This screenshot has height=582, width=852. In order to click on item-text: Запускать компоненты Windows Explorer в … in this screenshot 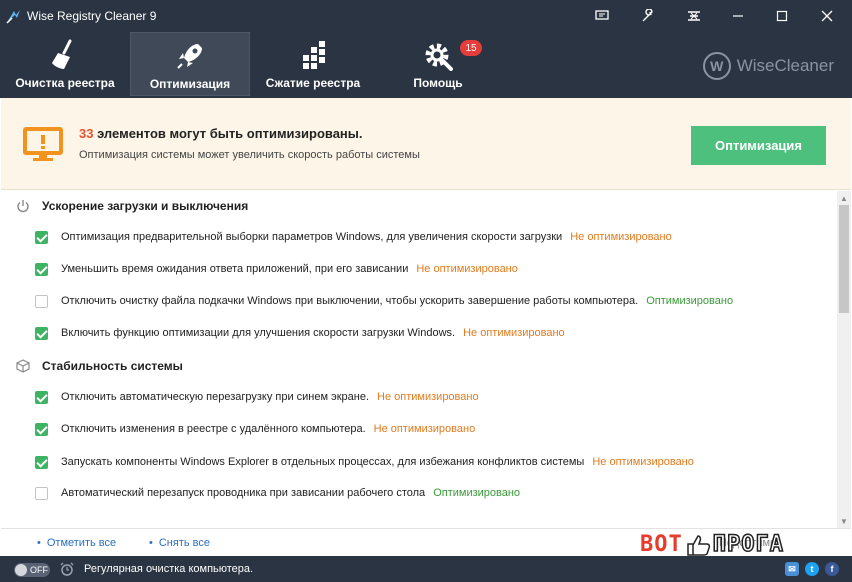, I will do `click(323, 462)`.